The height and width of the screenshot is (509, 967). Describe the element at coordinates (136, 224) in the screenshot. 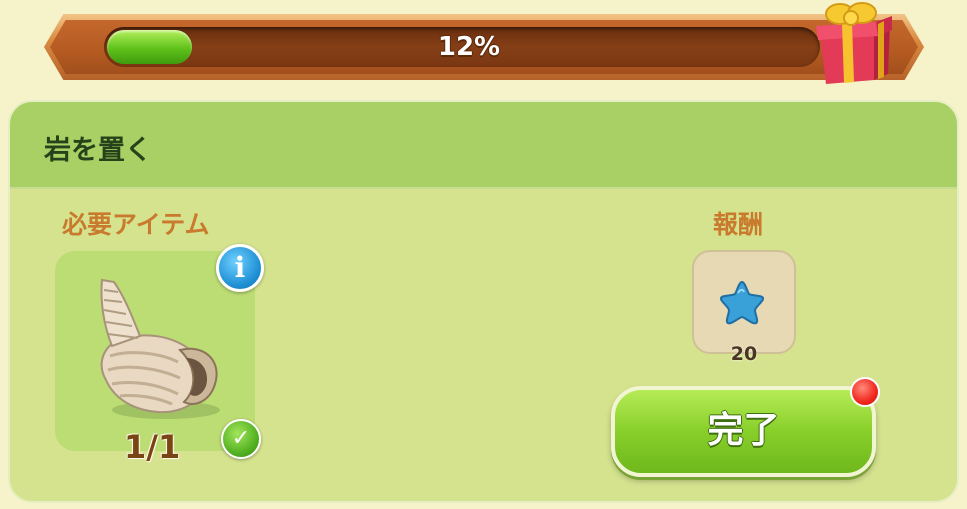

I see `required-items-heading: 必要アイテム` at that location.